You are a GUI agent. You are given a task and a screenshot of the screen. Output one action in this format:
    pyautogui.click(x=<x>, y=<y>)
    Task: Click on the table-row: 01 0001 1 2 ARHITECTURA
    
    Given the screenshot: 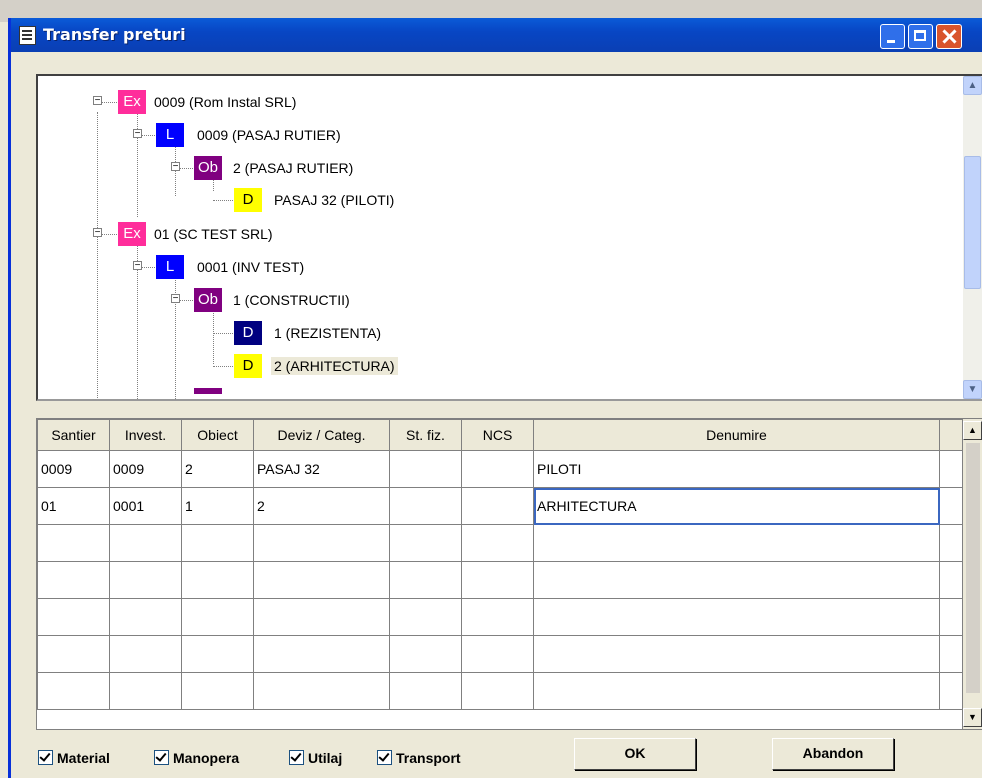 What is the action you would take?
    pyautogui.click(x=501, y=506)
    